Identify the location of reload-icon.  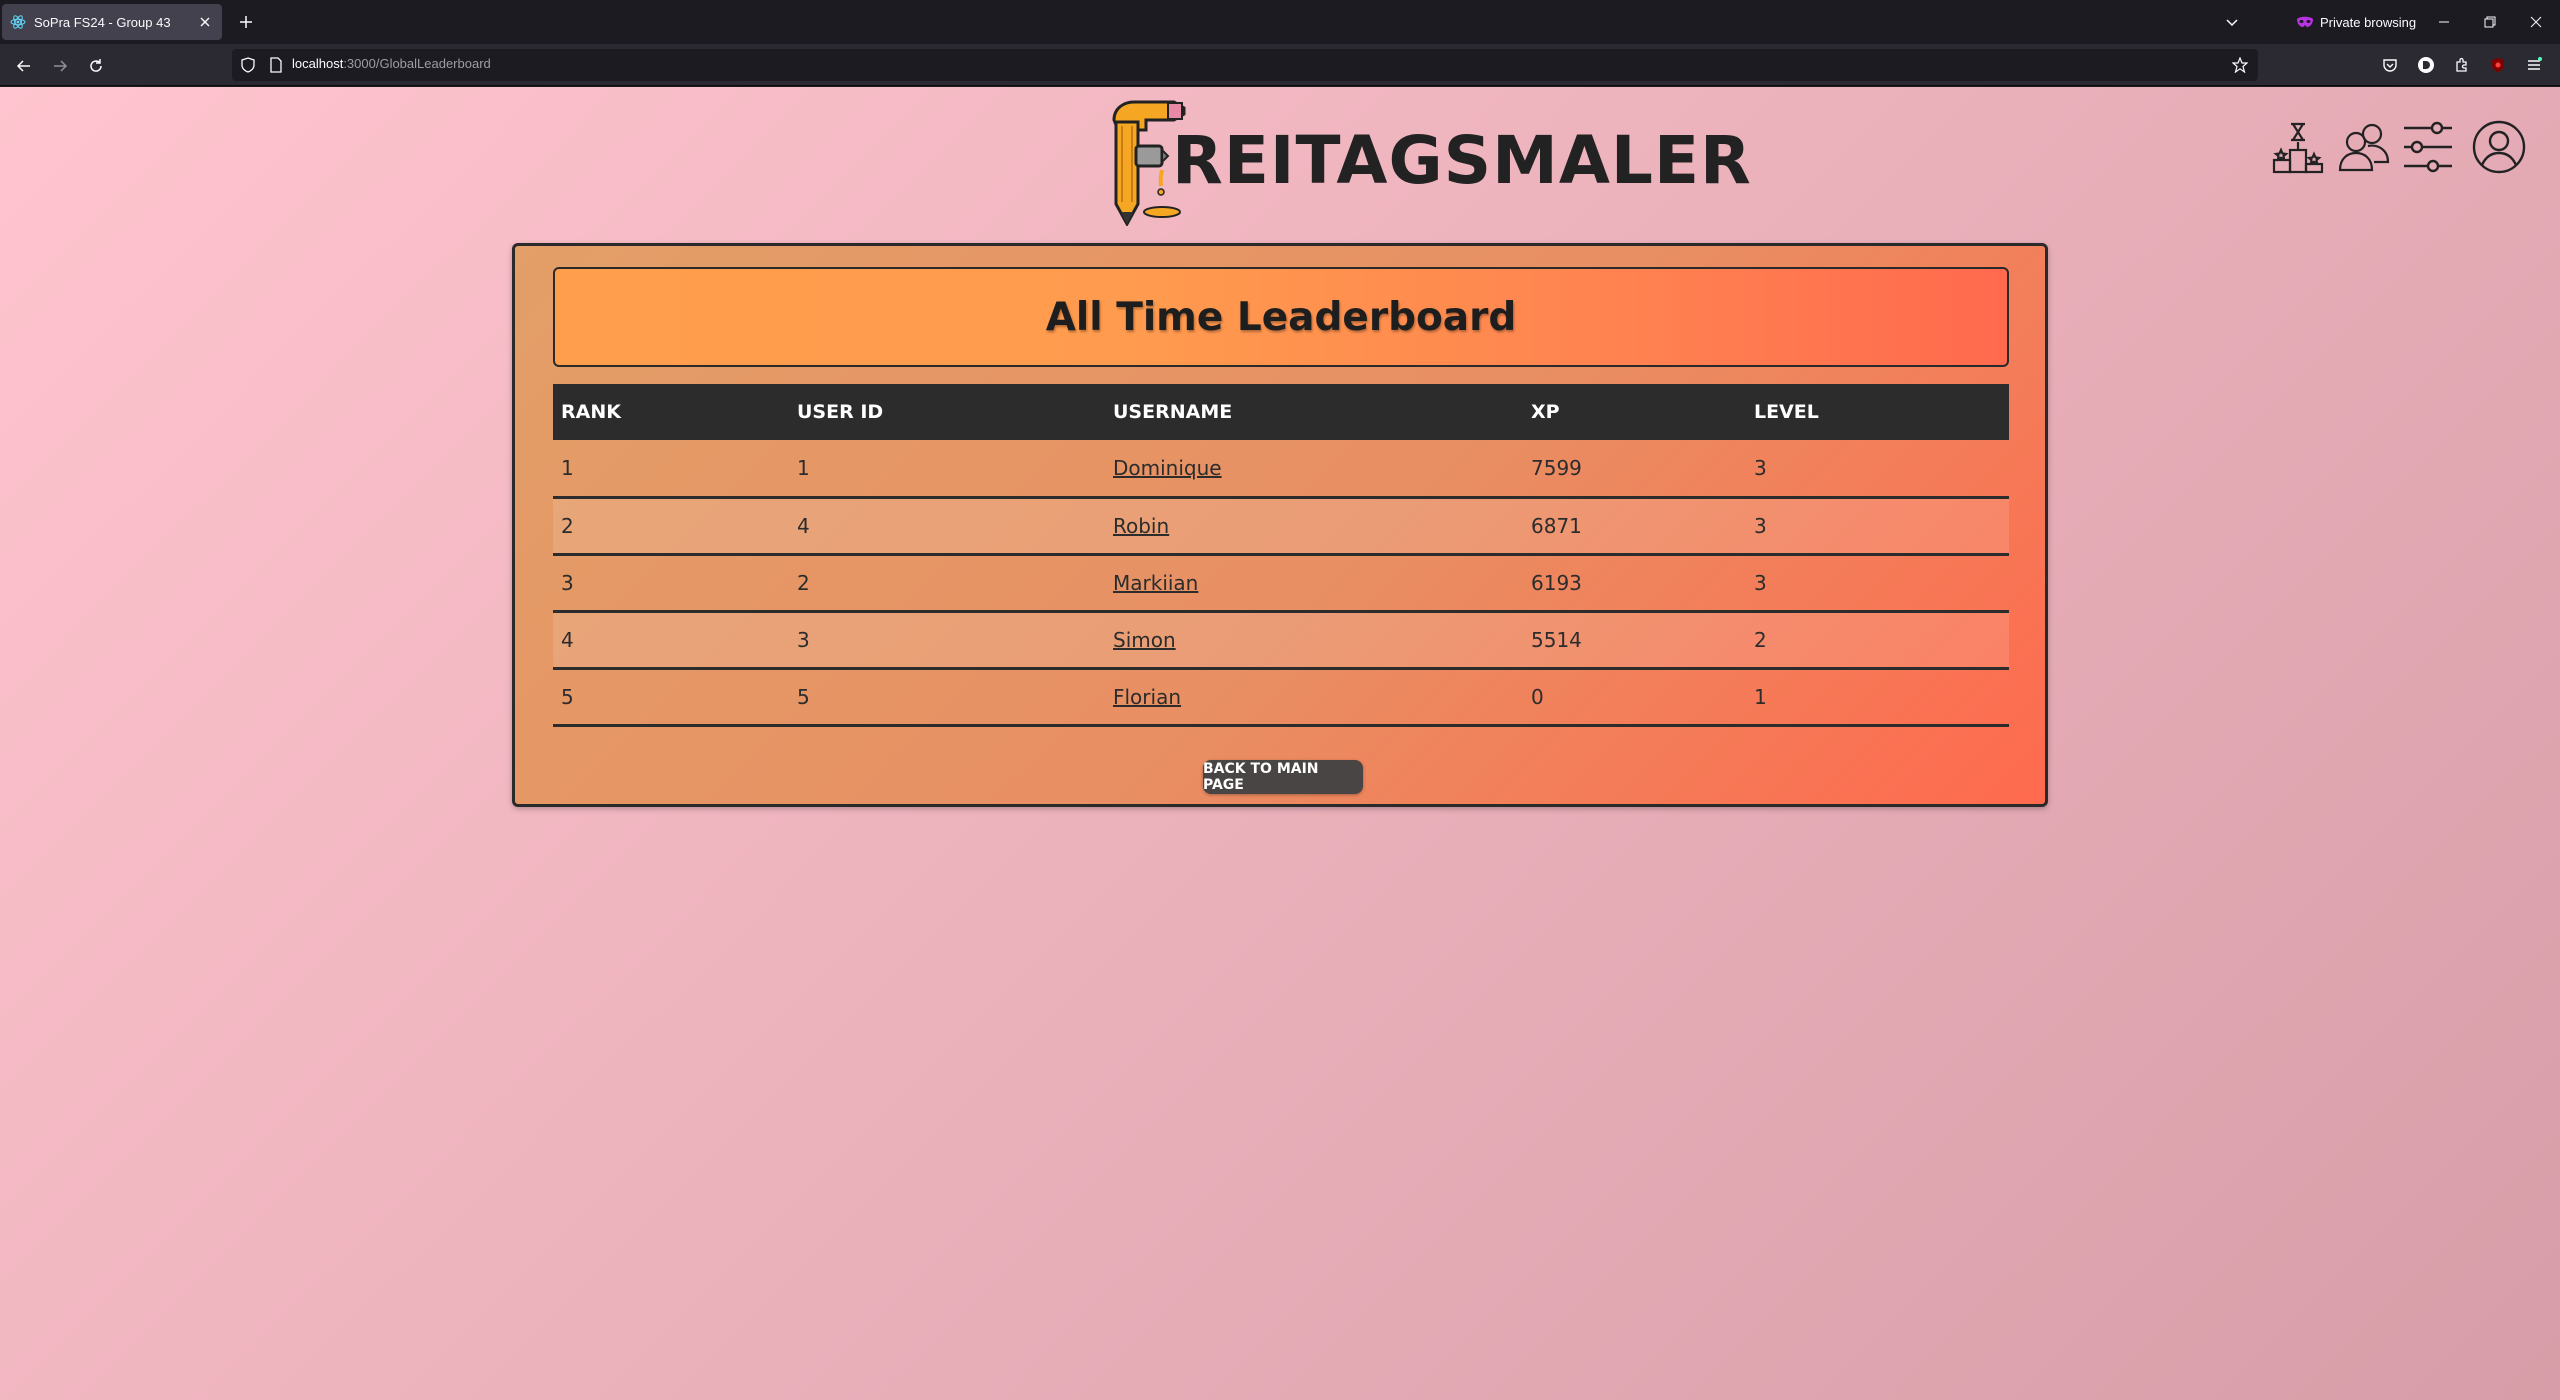
(96, 66).